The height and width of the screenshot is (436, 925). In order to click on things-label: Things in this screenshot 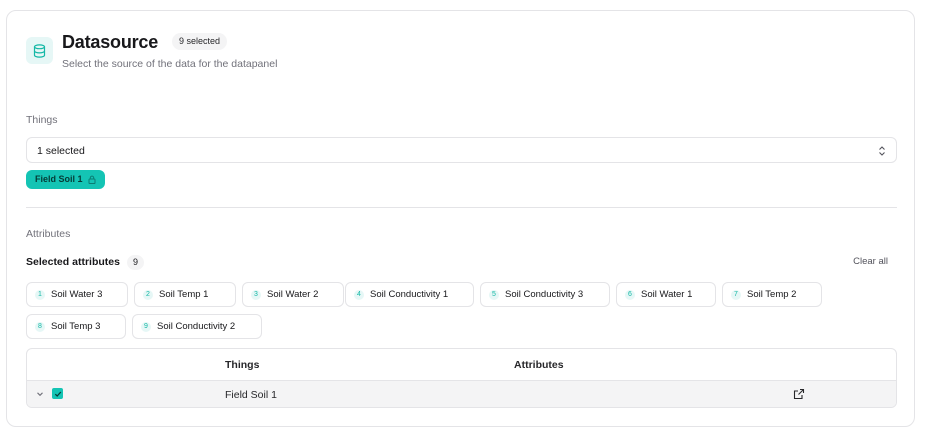, I will do `click(42, 120)`.